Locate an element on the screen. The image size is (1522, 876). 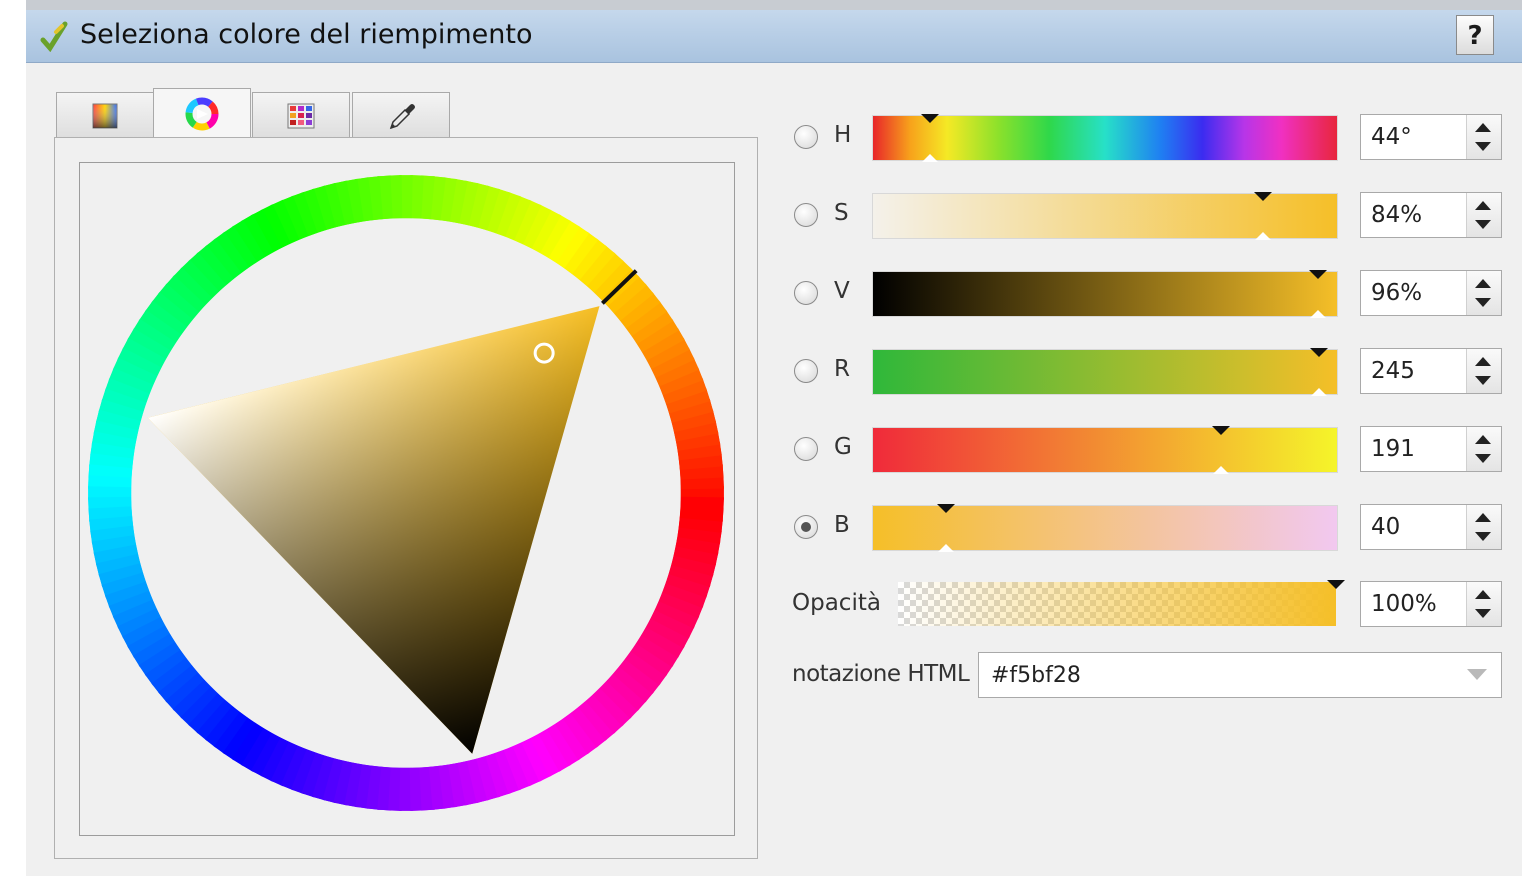
channel-slider-v is located at coordinates (1105, 294).